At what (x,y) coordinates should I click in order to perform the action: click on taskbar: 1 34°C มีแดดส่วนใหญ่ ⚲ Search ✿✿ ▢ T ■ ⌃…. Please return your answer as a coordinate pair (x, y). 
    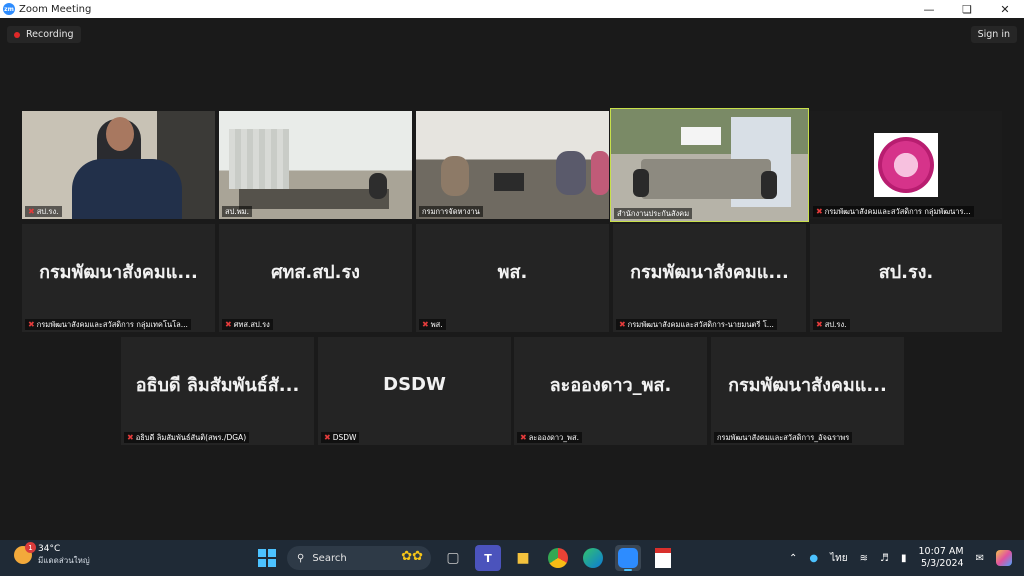
    Looking at the image, I should click on (512, 558).